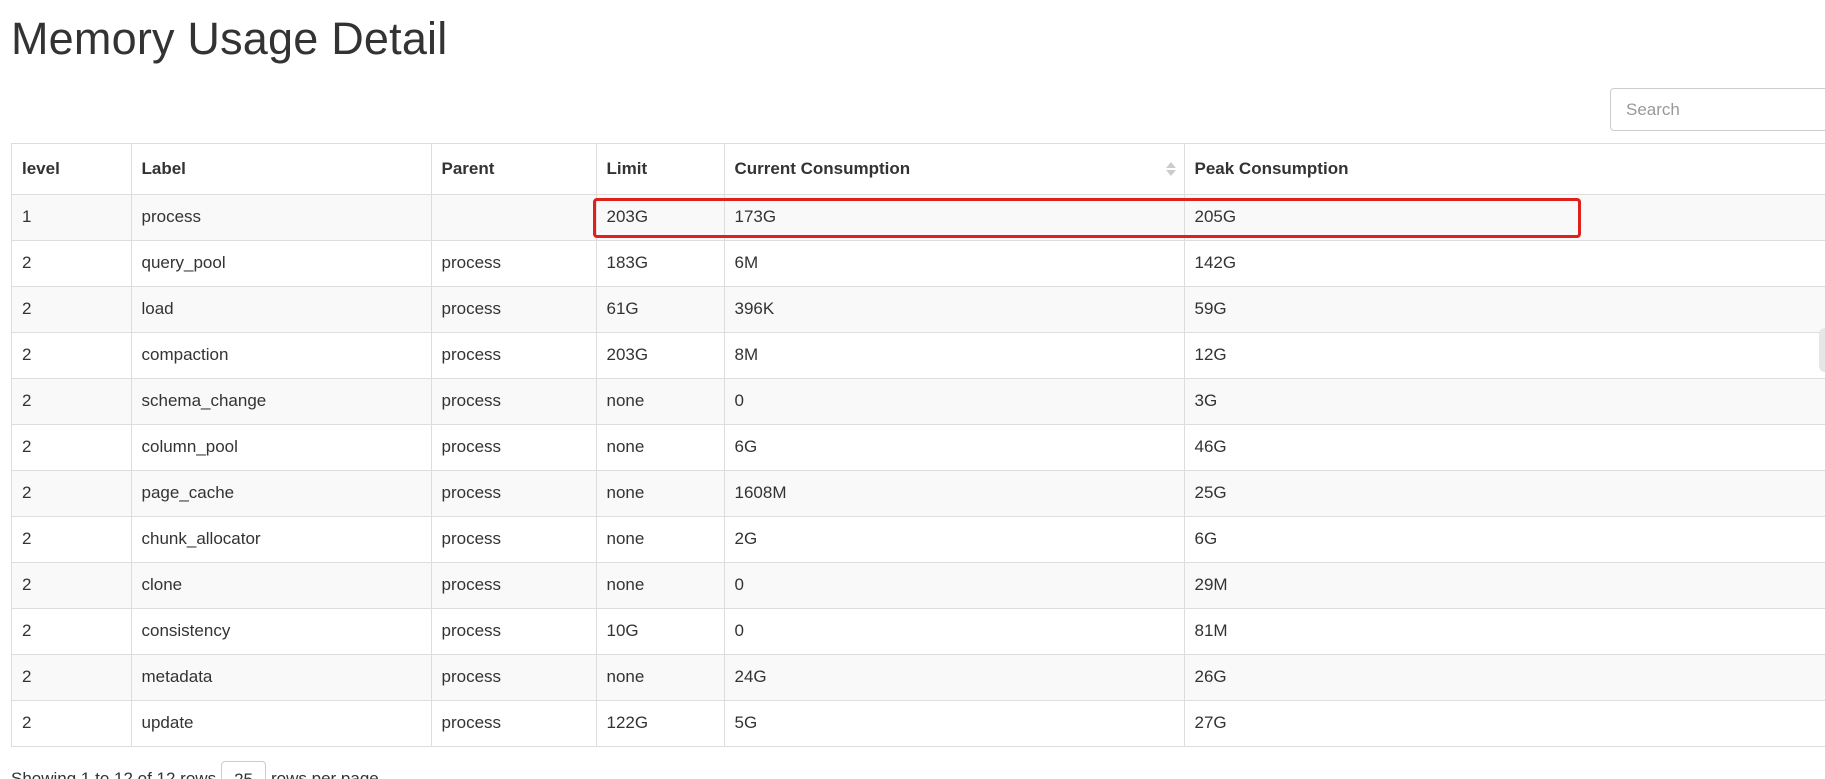 The image size is (1825, 779). Describe the element at coordinates (72, 169) in the screenshot. I see `column-header-level: level` at that location.